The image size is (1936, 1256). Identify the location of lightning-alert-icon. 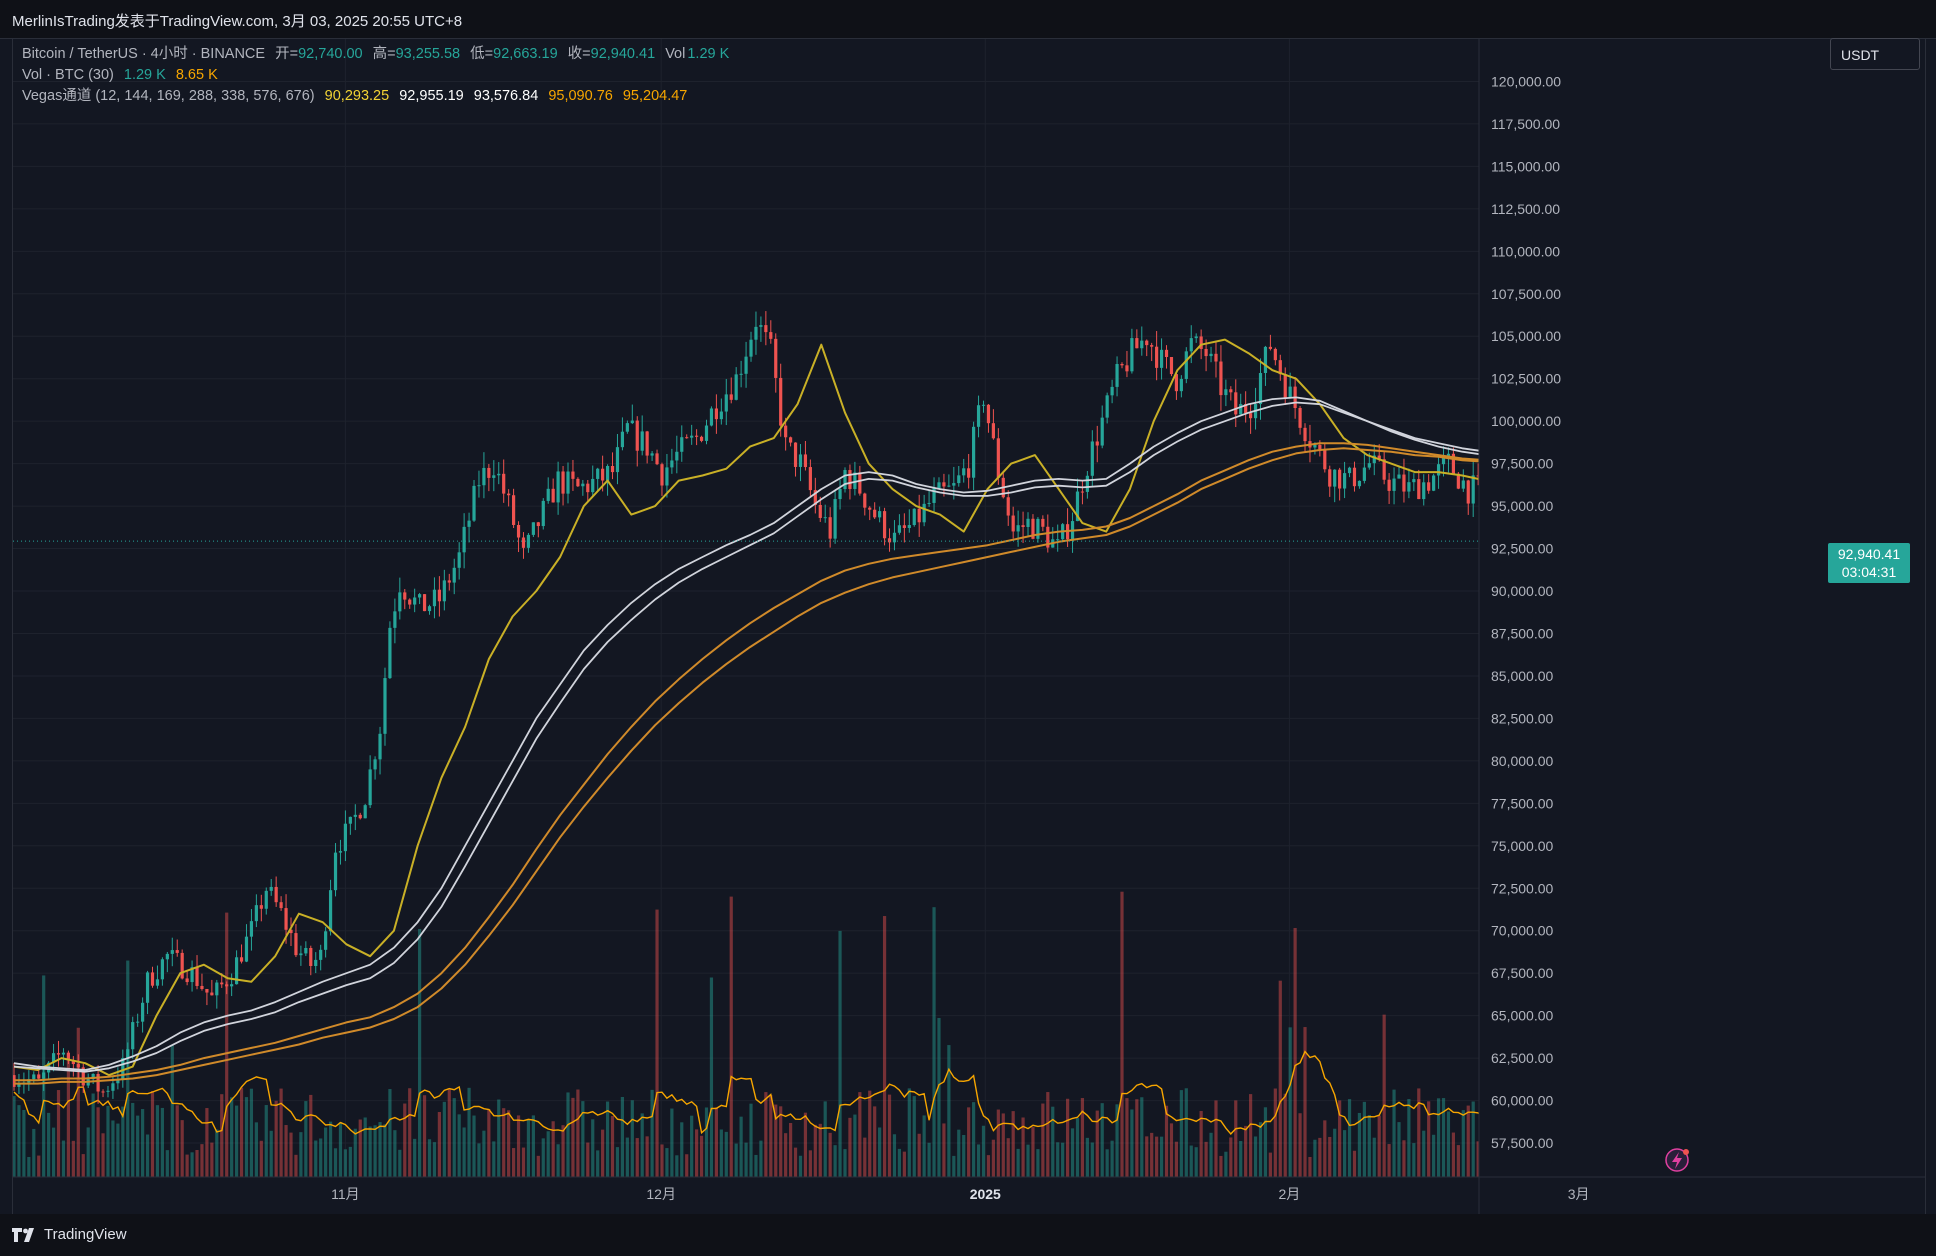
(1677, 1160).